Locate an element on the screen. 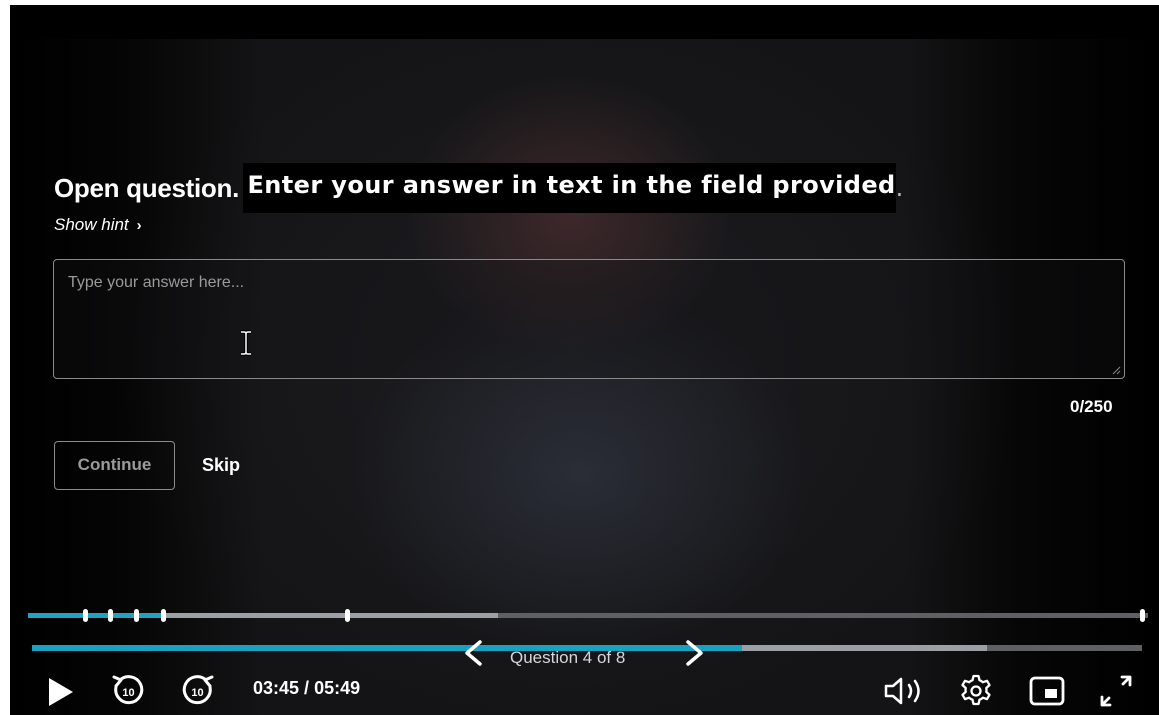 The width and height of the screenshot is (1159, 715). current-time: 03:45 is located at coordinates (276, 688).